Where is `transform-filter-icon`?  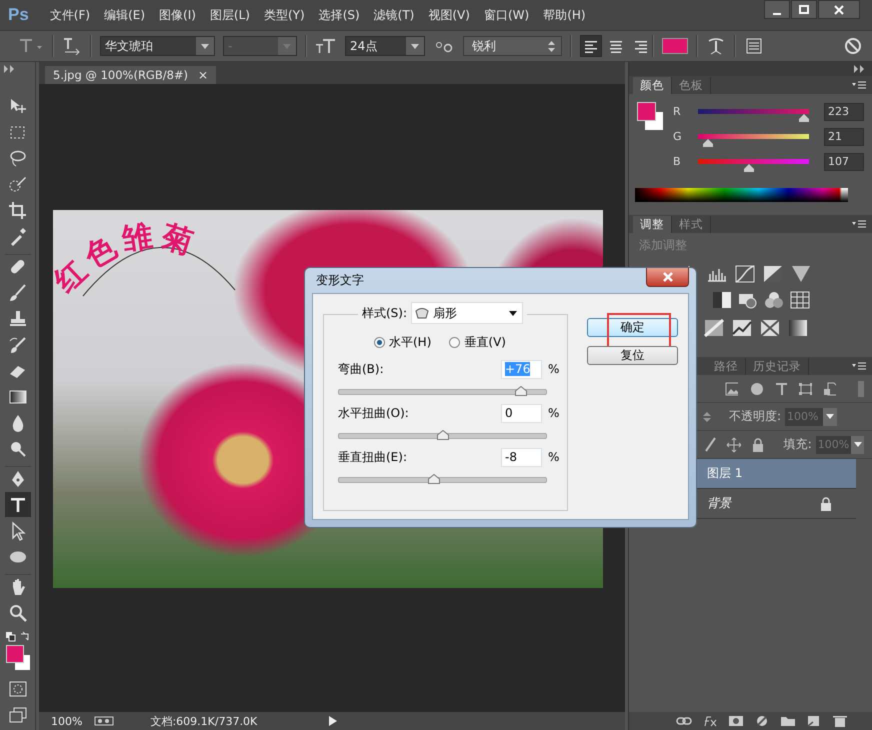 transform-filter-icon is located at coordinates (805, 389).